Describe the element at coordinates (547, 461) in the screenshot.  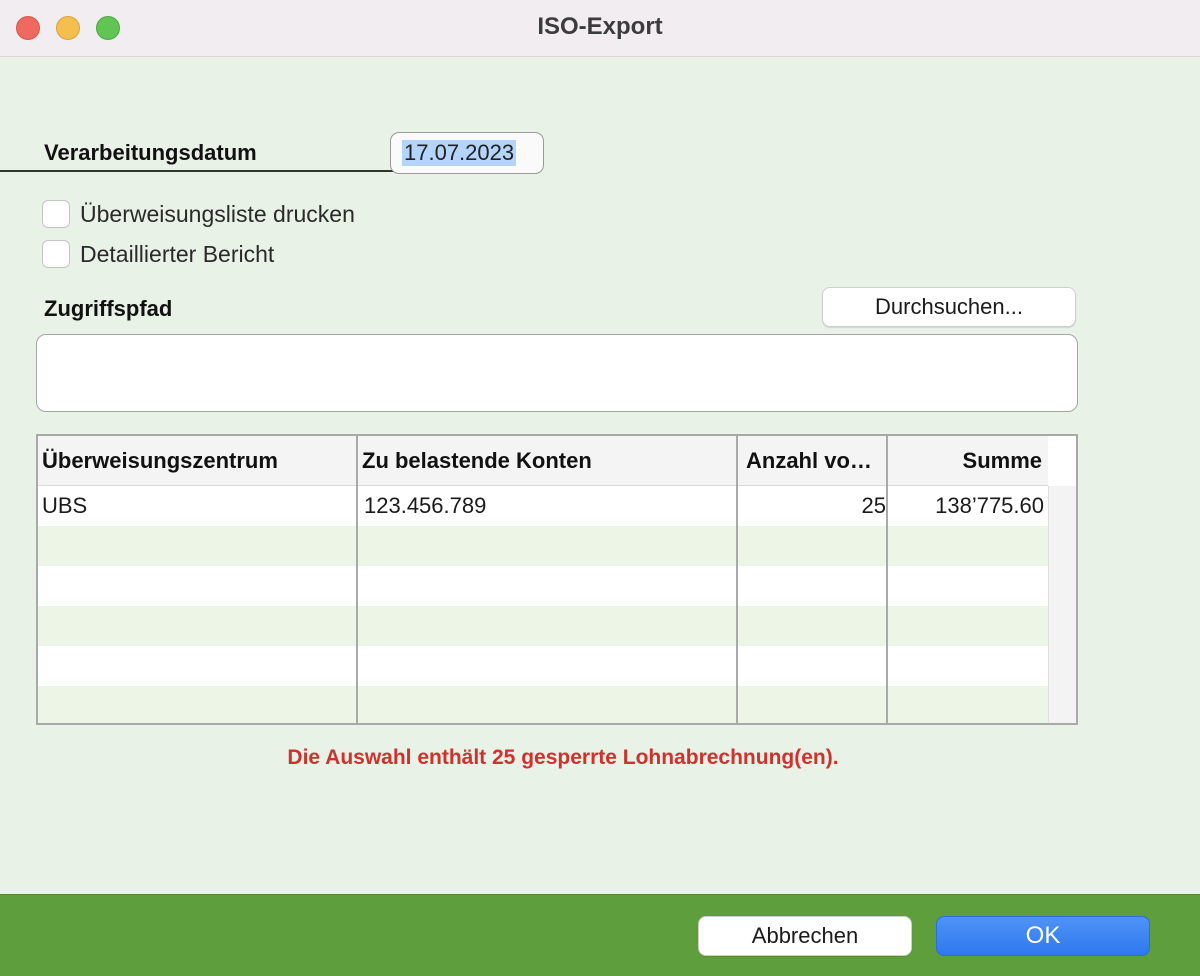
I see `column-header-accounts: Zu belastende Konten` at that location.